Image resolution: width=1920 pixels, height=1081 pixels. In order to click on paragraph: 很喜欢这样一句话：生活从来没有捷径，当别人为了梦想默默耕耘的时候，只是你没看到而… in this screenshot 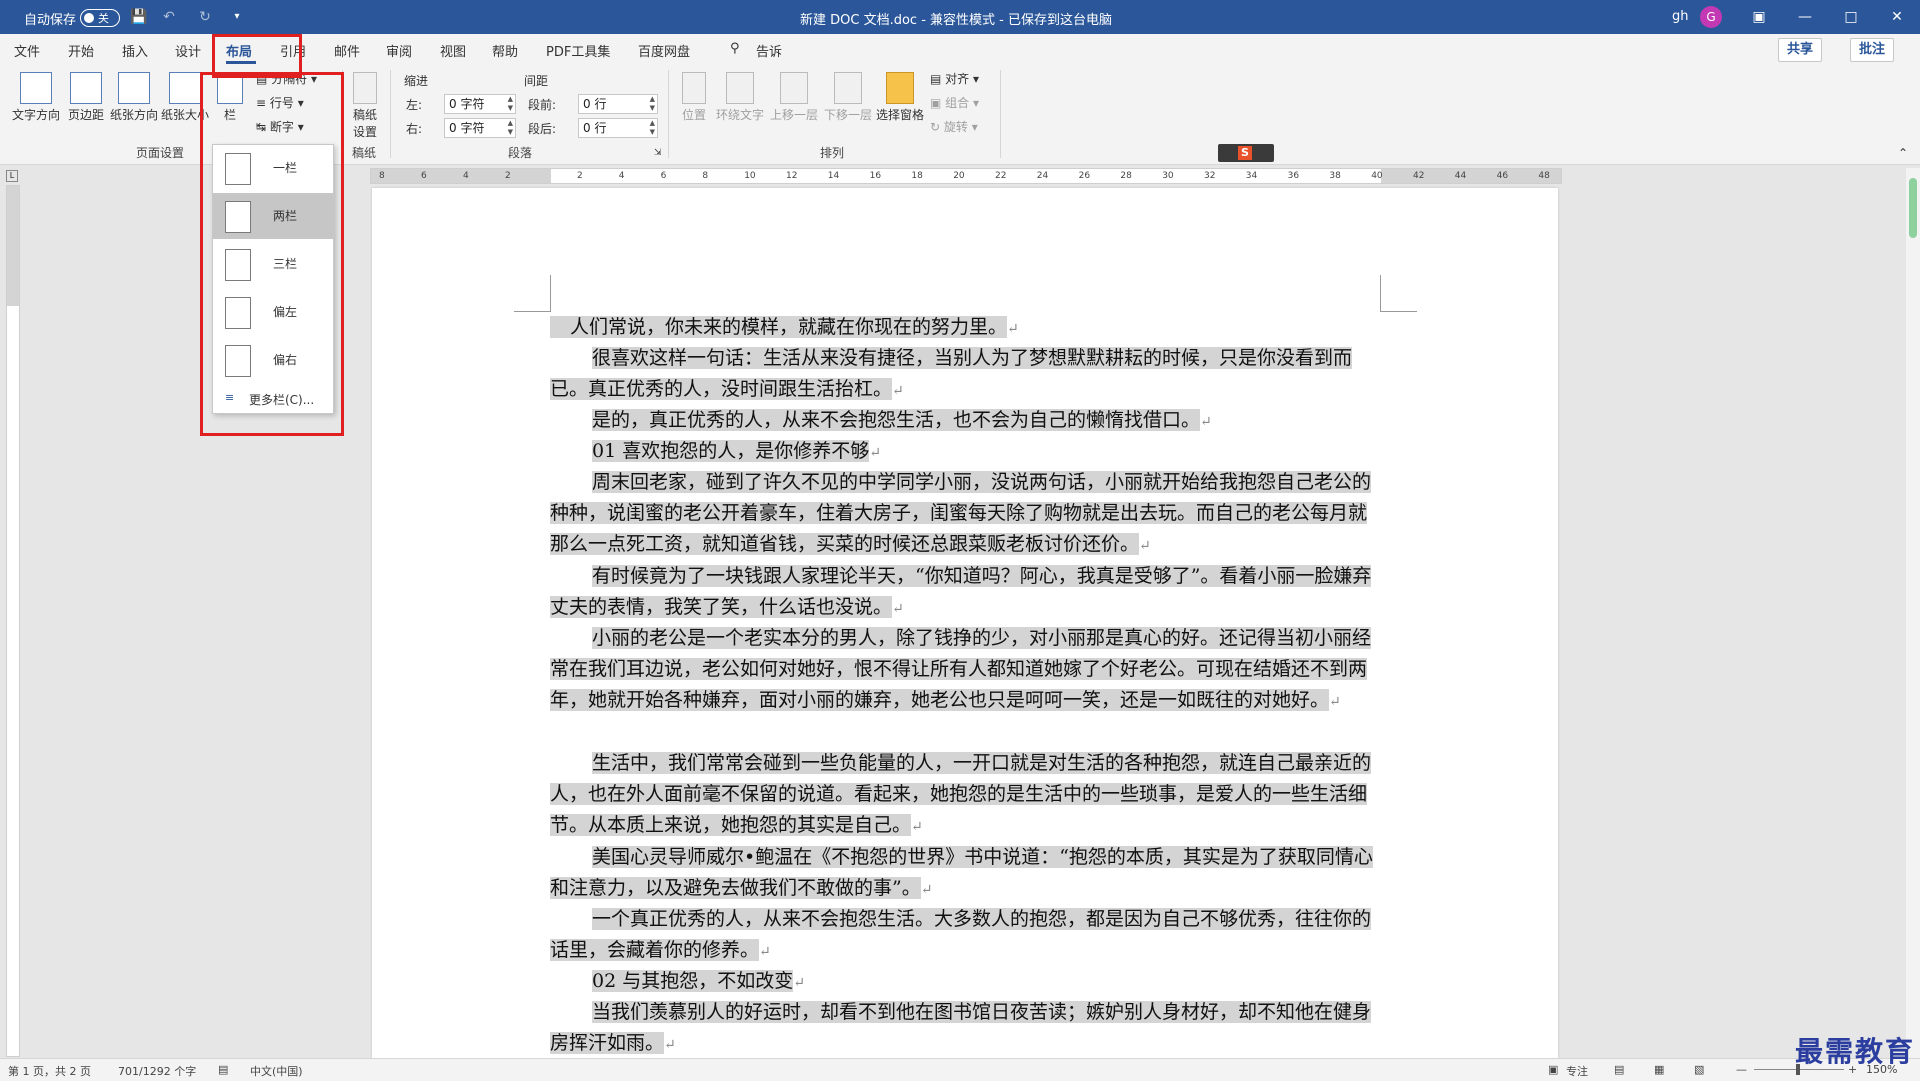, I will do `click(965, 375)`.